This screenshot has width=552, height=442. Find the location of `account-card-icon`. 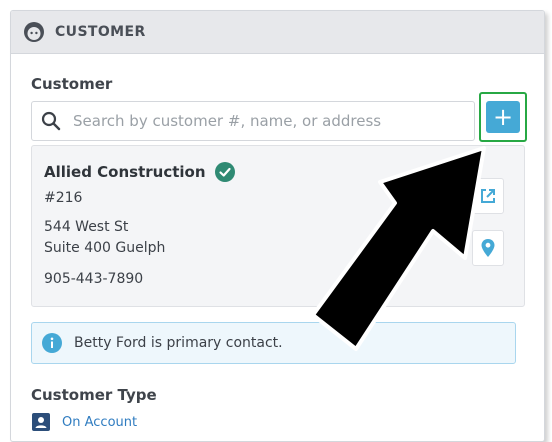

account-card-icon is located at coordinates (41, 422).